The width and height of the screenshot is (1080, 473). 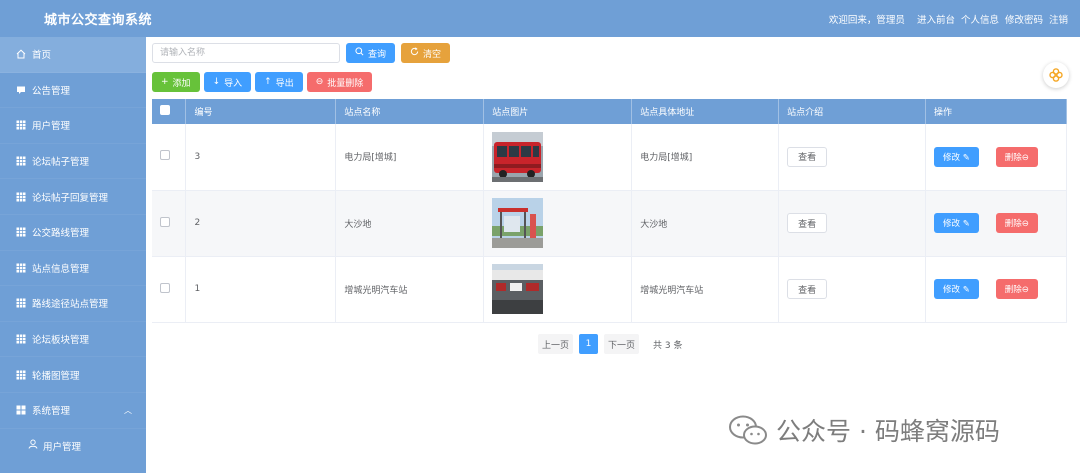 I want to click on batch-delete-button: ⊖ 批量删除, so click(x=339, y=82).